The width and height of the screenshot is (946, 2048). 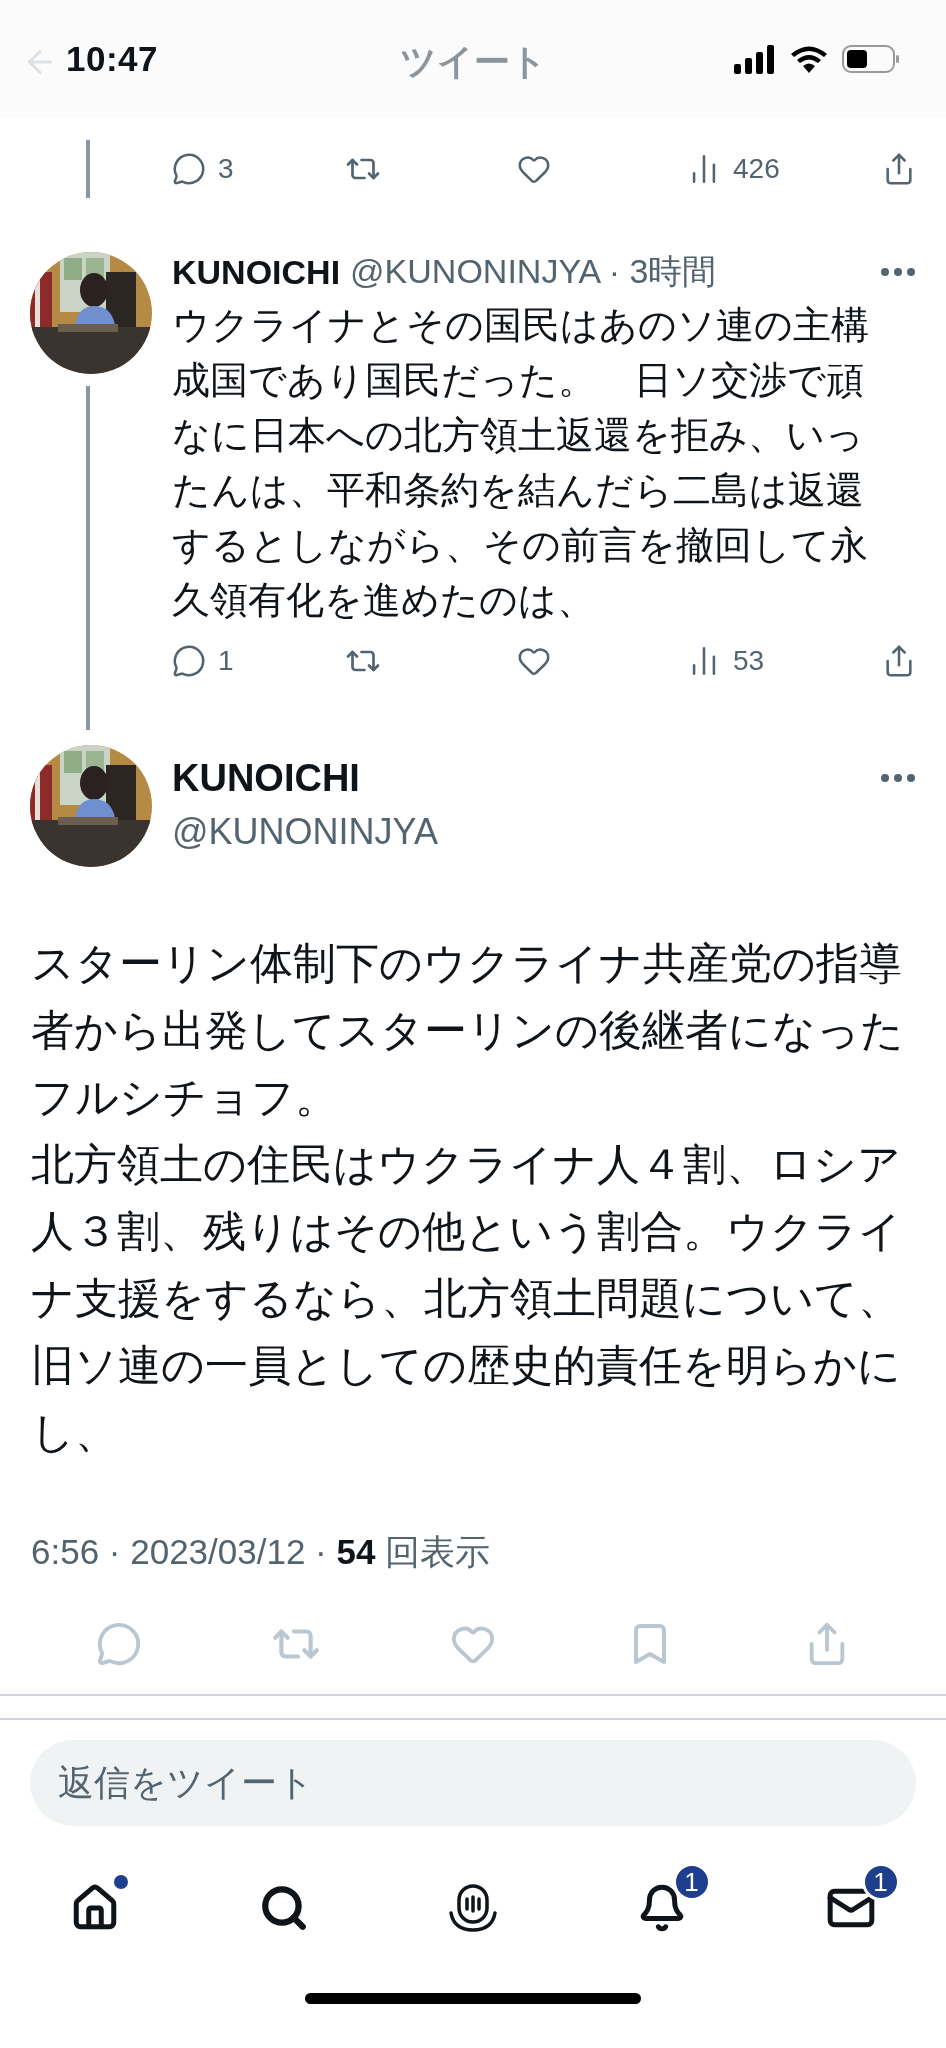 What do you see at coordinates (733, 169) in the screenshot?
I see `views-button: 426` at bounding box center [733, 169].